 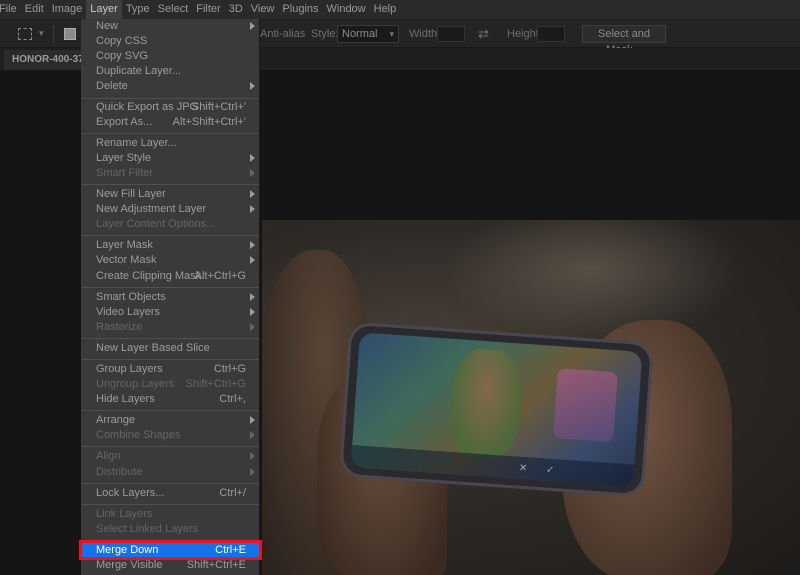 I want to click on menu-item-vector-mask: Vector Mask, so click(x=170, y=260).